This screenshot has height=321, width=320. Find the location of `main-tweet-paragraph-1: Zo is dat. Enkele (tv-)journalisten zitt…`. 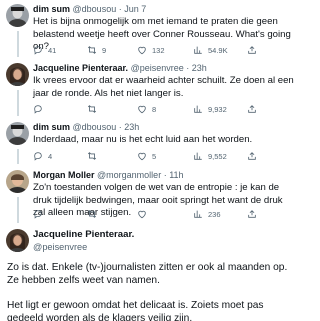

main-tweet-paragraph-1: Zo is dat. Enkele (tv-)journalisten zitt… is located at coordinates (147, 274).